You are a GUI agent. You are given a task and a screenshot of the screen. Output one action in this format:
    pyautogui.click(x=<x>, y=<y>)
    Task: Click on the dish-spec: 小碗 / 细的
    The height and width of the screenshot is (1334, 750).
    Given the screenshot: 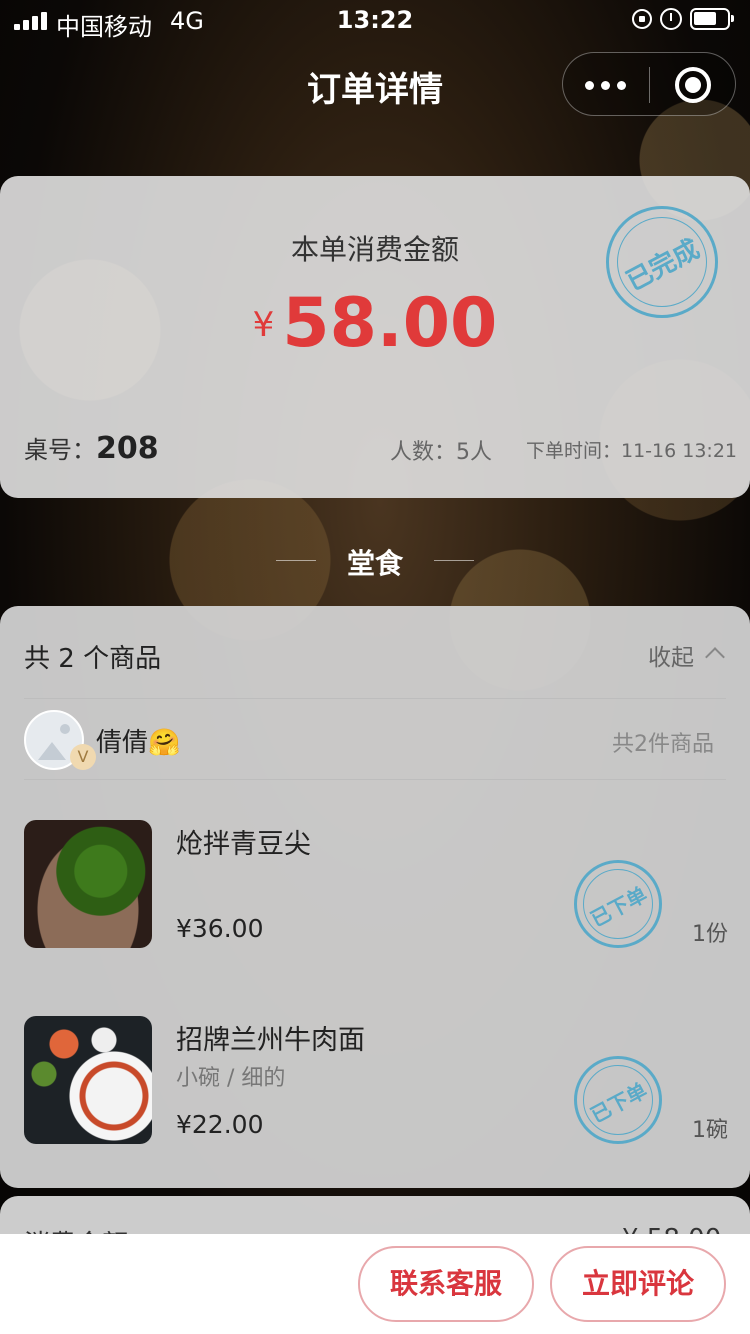 What is the action you would take?
    pyautogui.click(x=231, y=1078)
    